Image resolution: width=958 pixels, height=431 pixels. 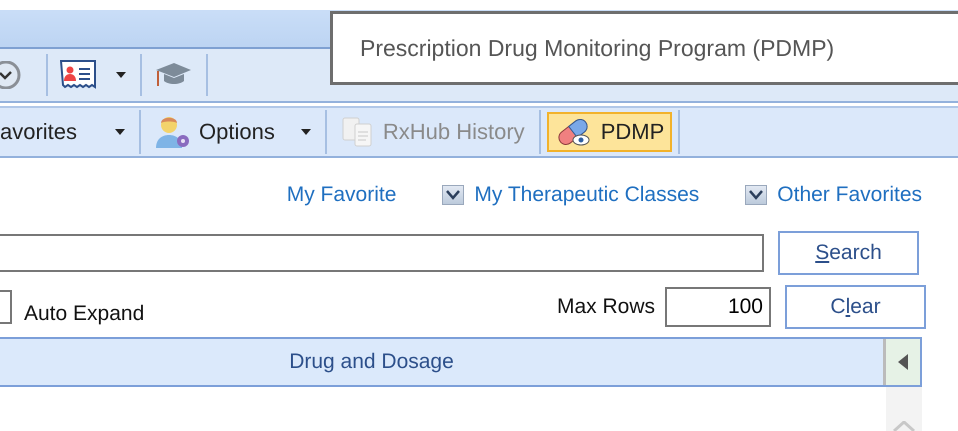 What do you see at coordinates (49, 132) in the screenshot?
I see `toolbar-button: avorites` at bounding box center [49, 132].